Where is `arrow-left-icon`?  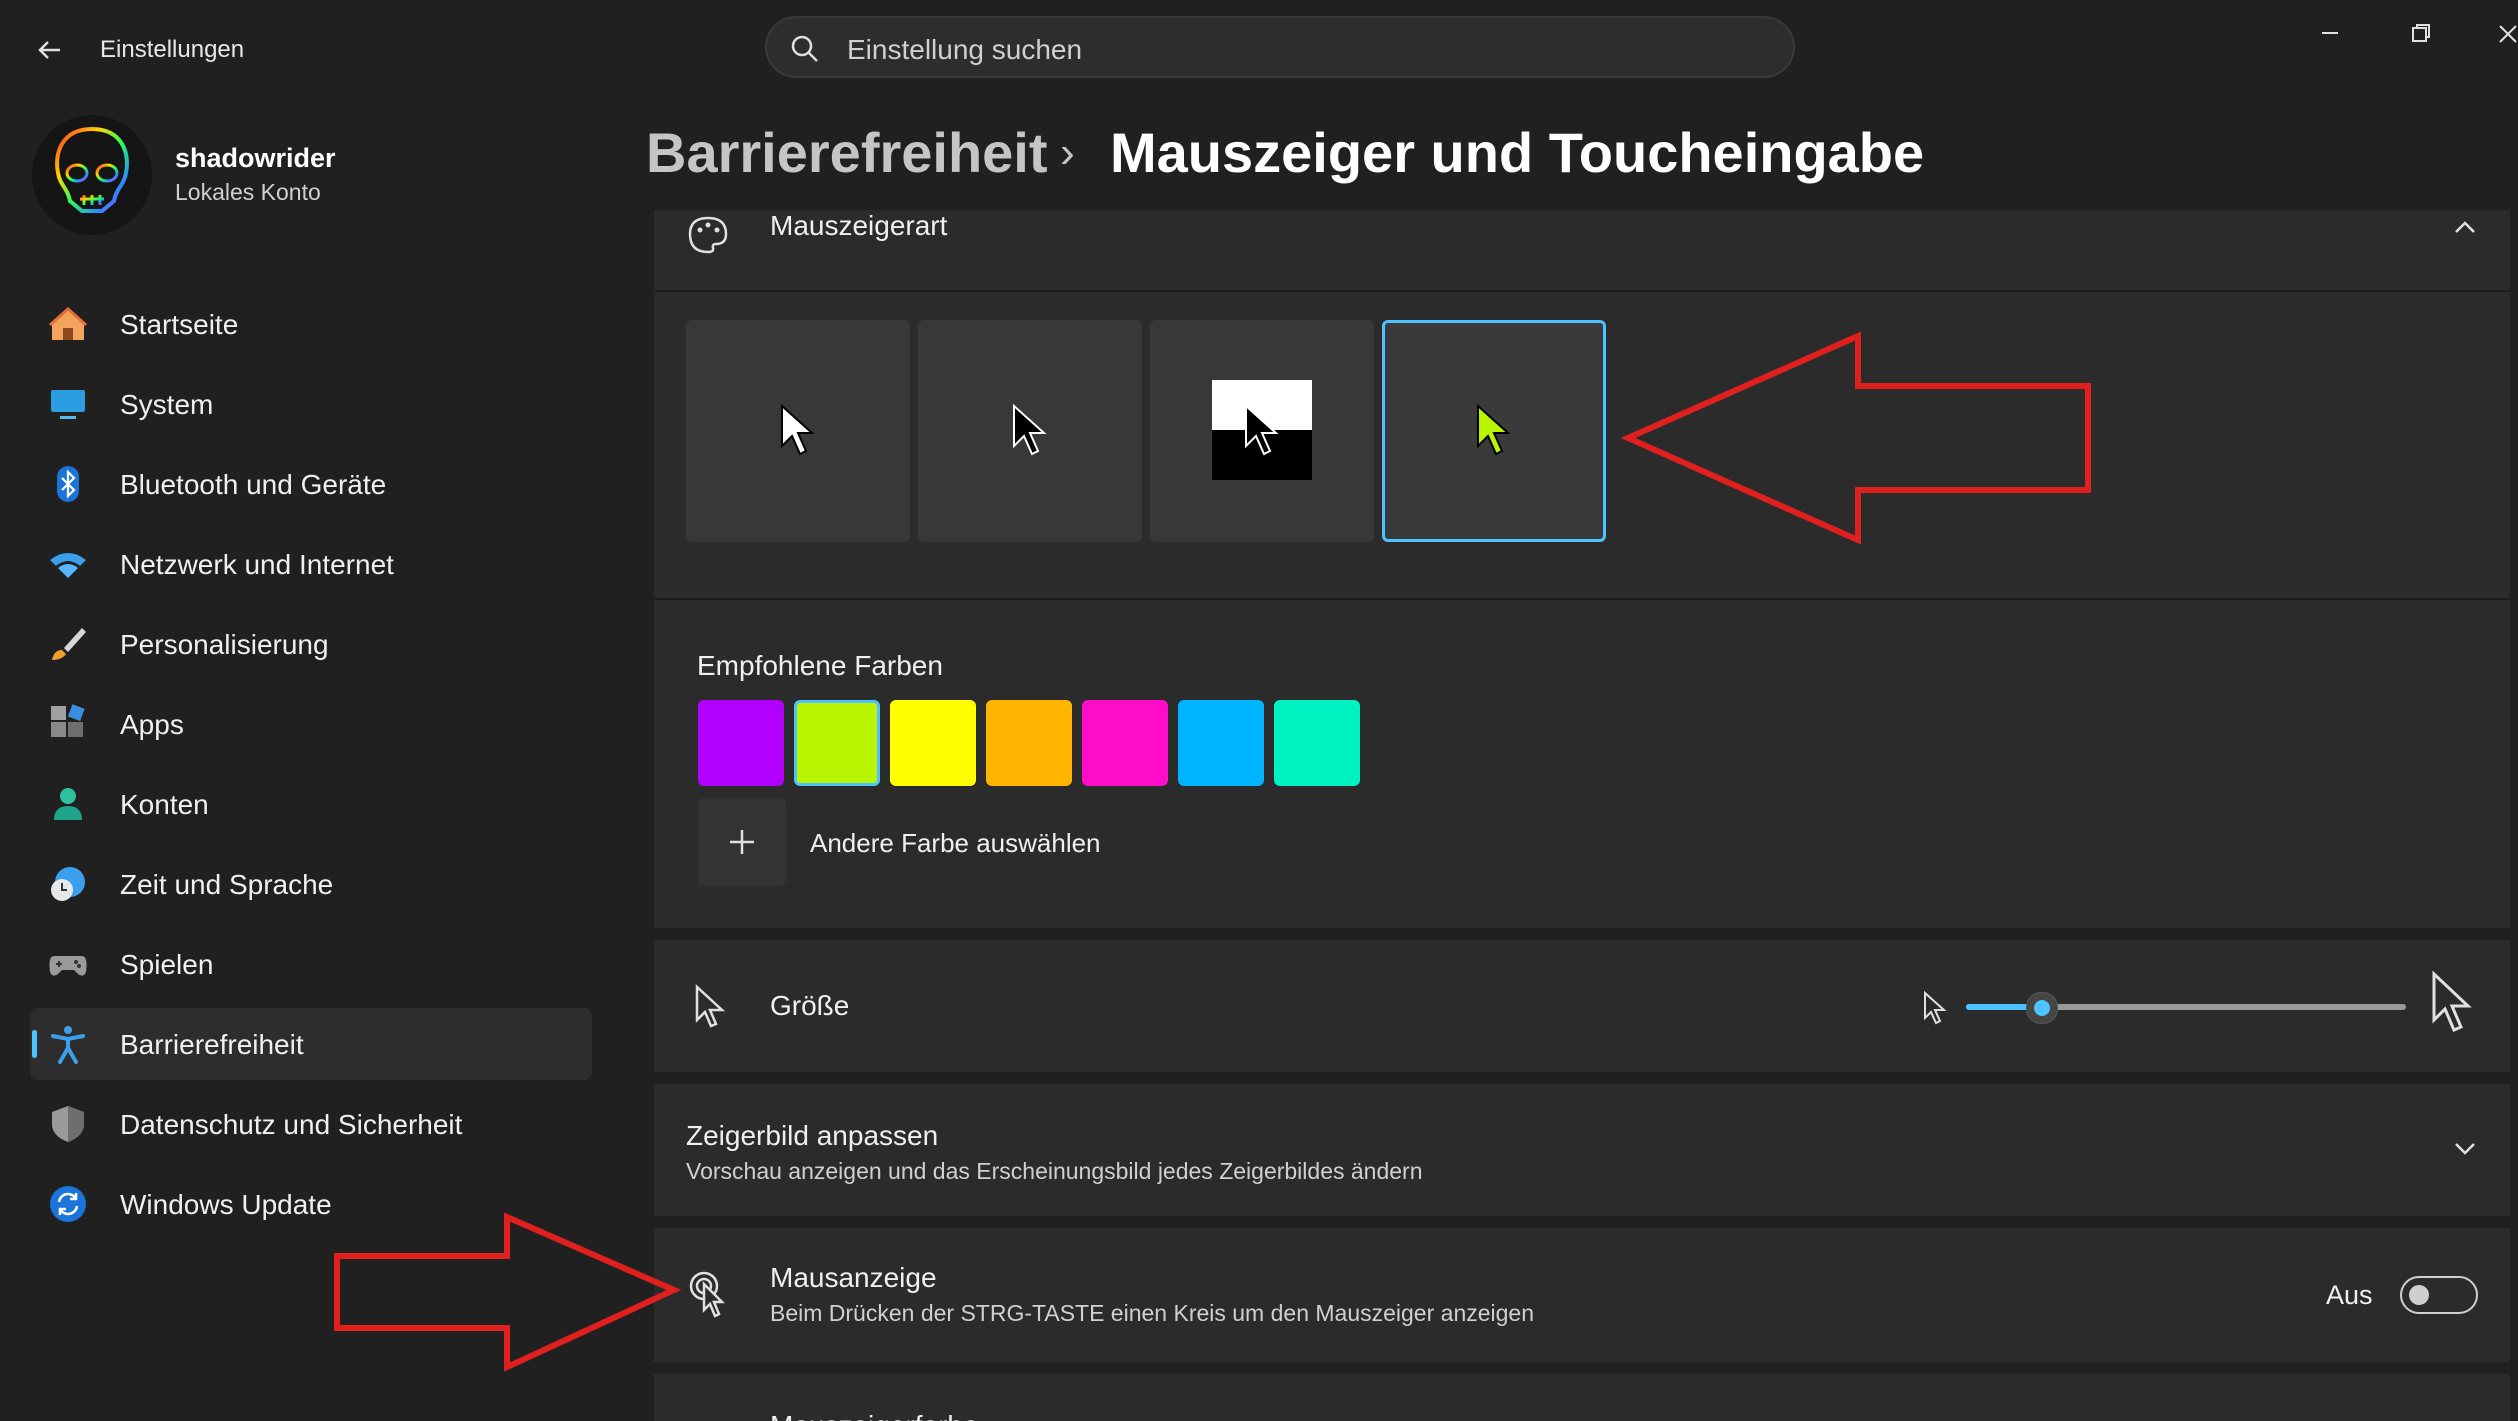 arrow-left-icon is located at coordinates (49, 50).